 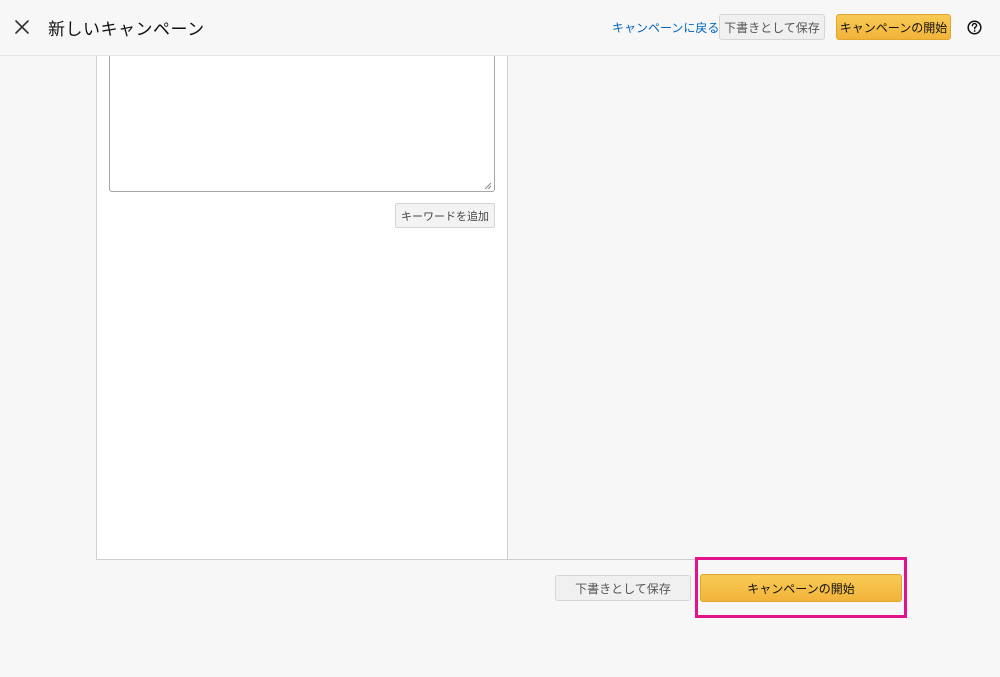 What do you see at coordinates (445, 215) in the screenshot?
I see `add-keyword-button: キーワードを追加` at bounding box center [445, 215].